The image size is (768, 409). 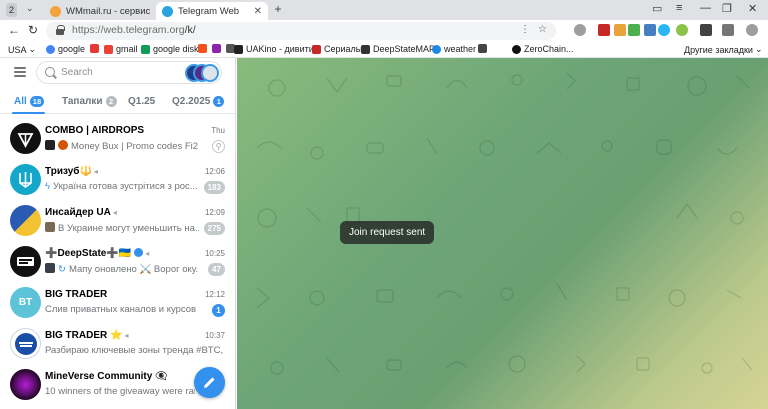 I want to click on bookmark-google-disk: google disk, so click(x=170, y=49).